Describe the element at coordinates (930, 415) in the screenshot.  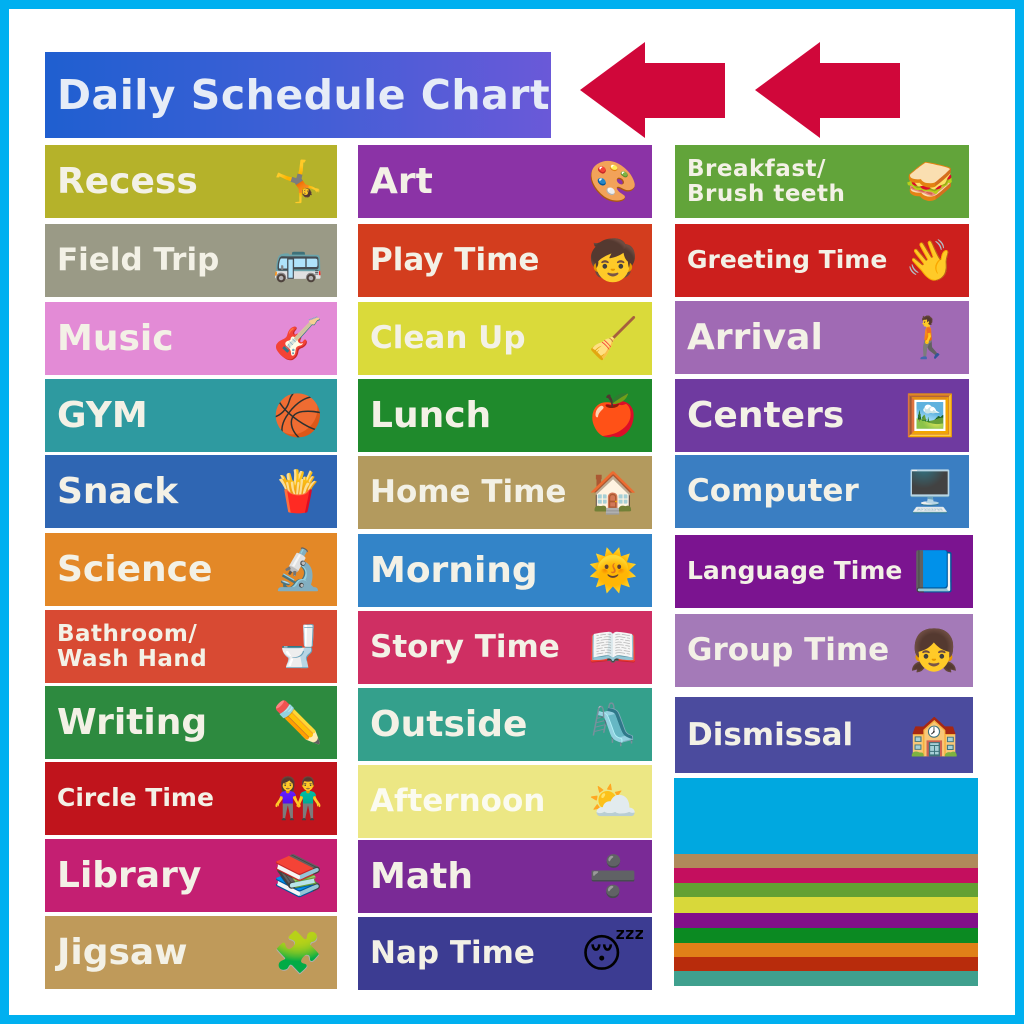
I see `boy-easel-icon: 🖼️` at that location.